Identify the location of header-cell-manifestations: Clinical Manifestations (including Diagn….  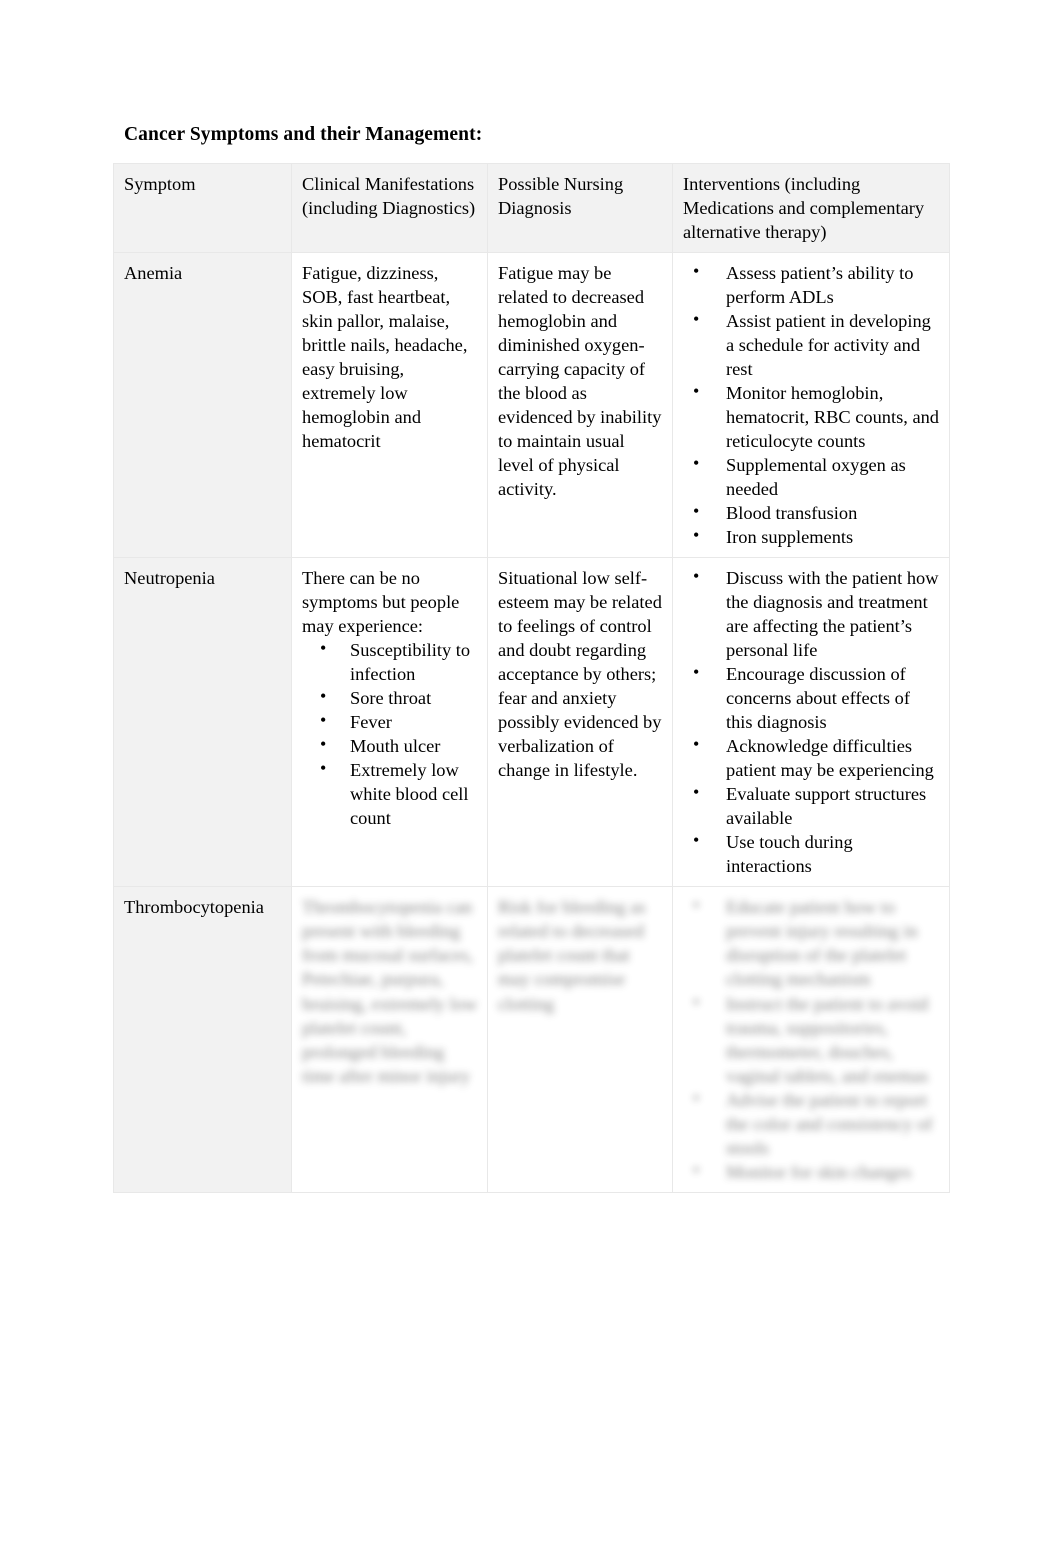
(389, 208).